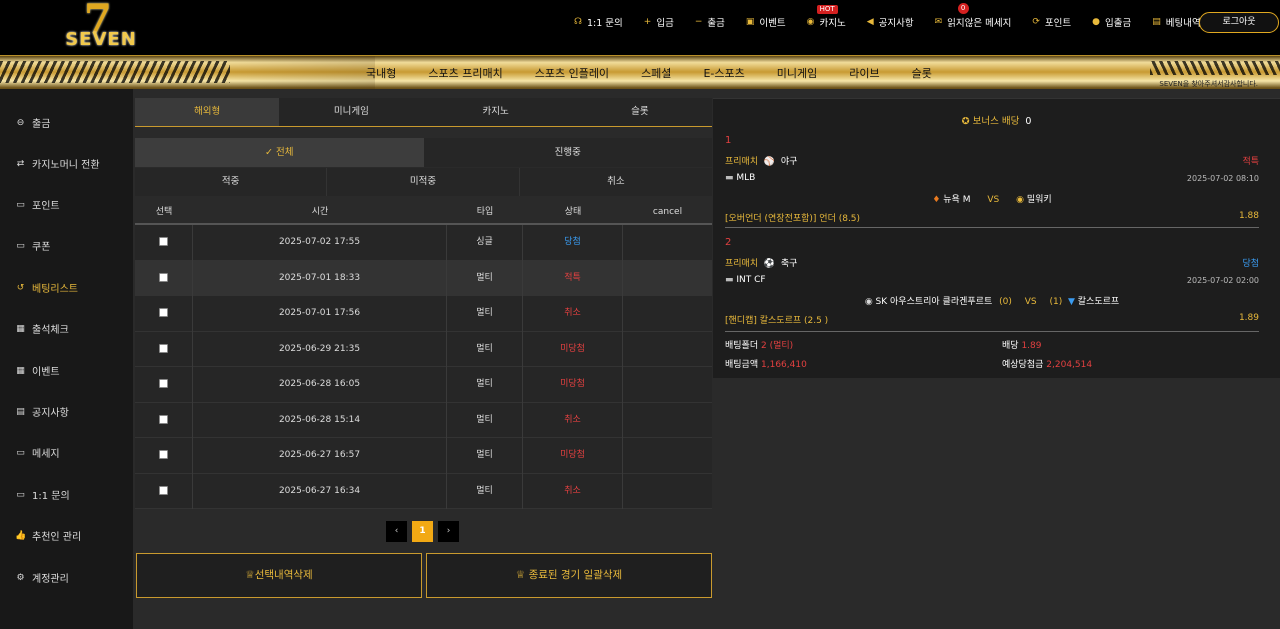 This screenshot has width=1280, height=629. Describe the element at coordinates (37, 453) in the screenshot. I see `sidebar-item-message: ▭ 메세지` at that location.